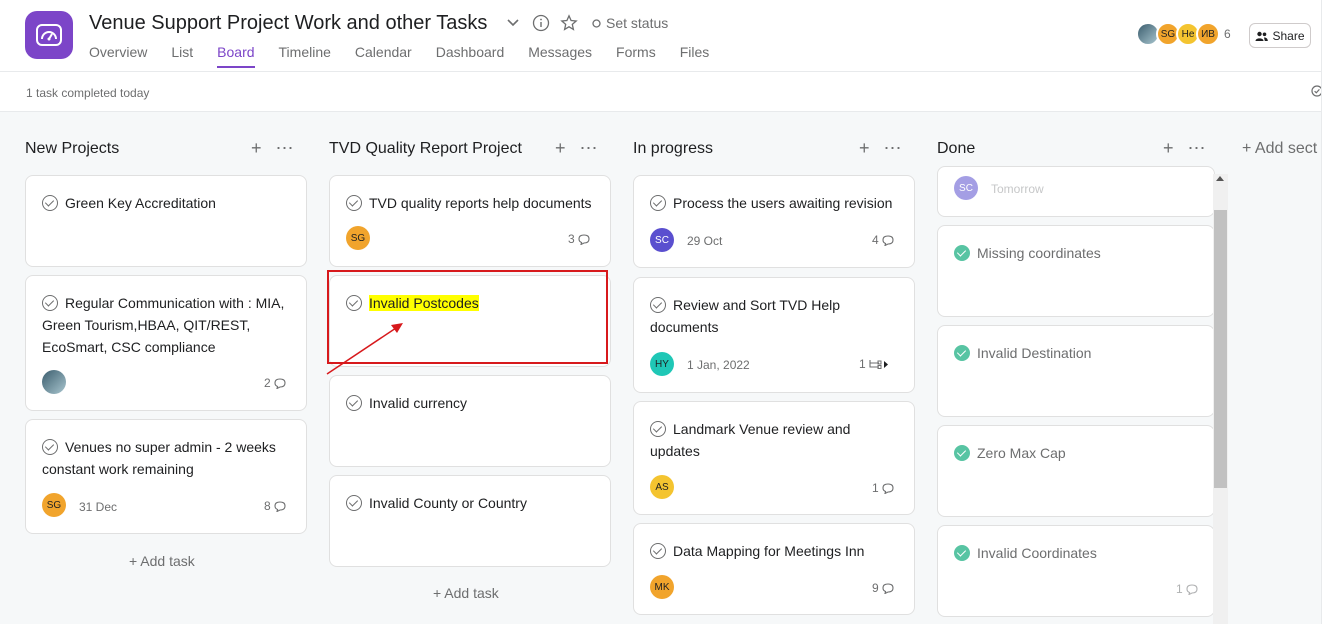  Describe the element at coordinates (1076, 271) in the screenshot. I see `task-card: Missing coordinates` at that location.